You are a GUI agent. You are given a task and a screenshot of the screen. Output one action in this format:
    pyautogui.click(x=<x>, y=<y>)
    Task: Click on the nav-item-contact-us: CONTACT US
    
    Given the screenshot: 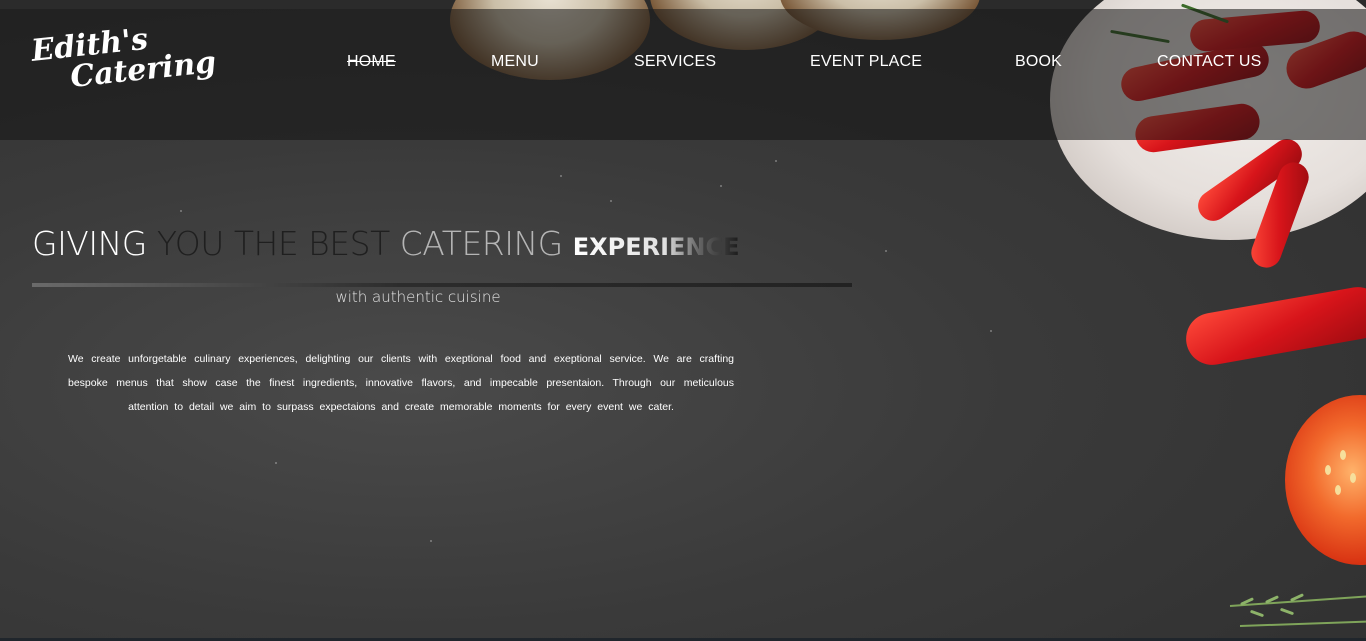 What is the action you would take?
    pyautogui.click(x=1209, y=62)
    